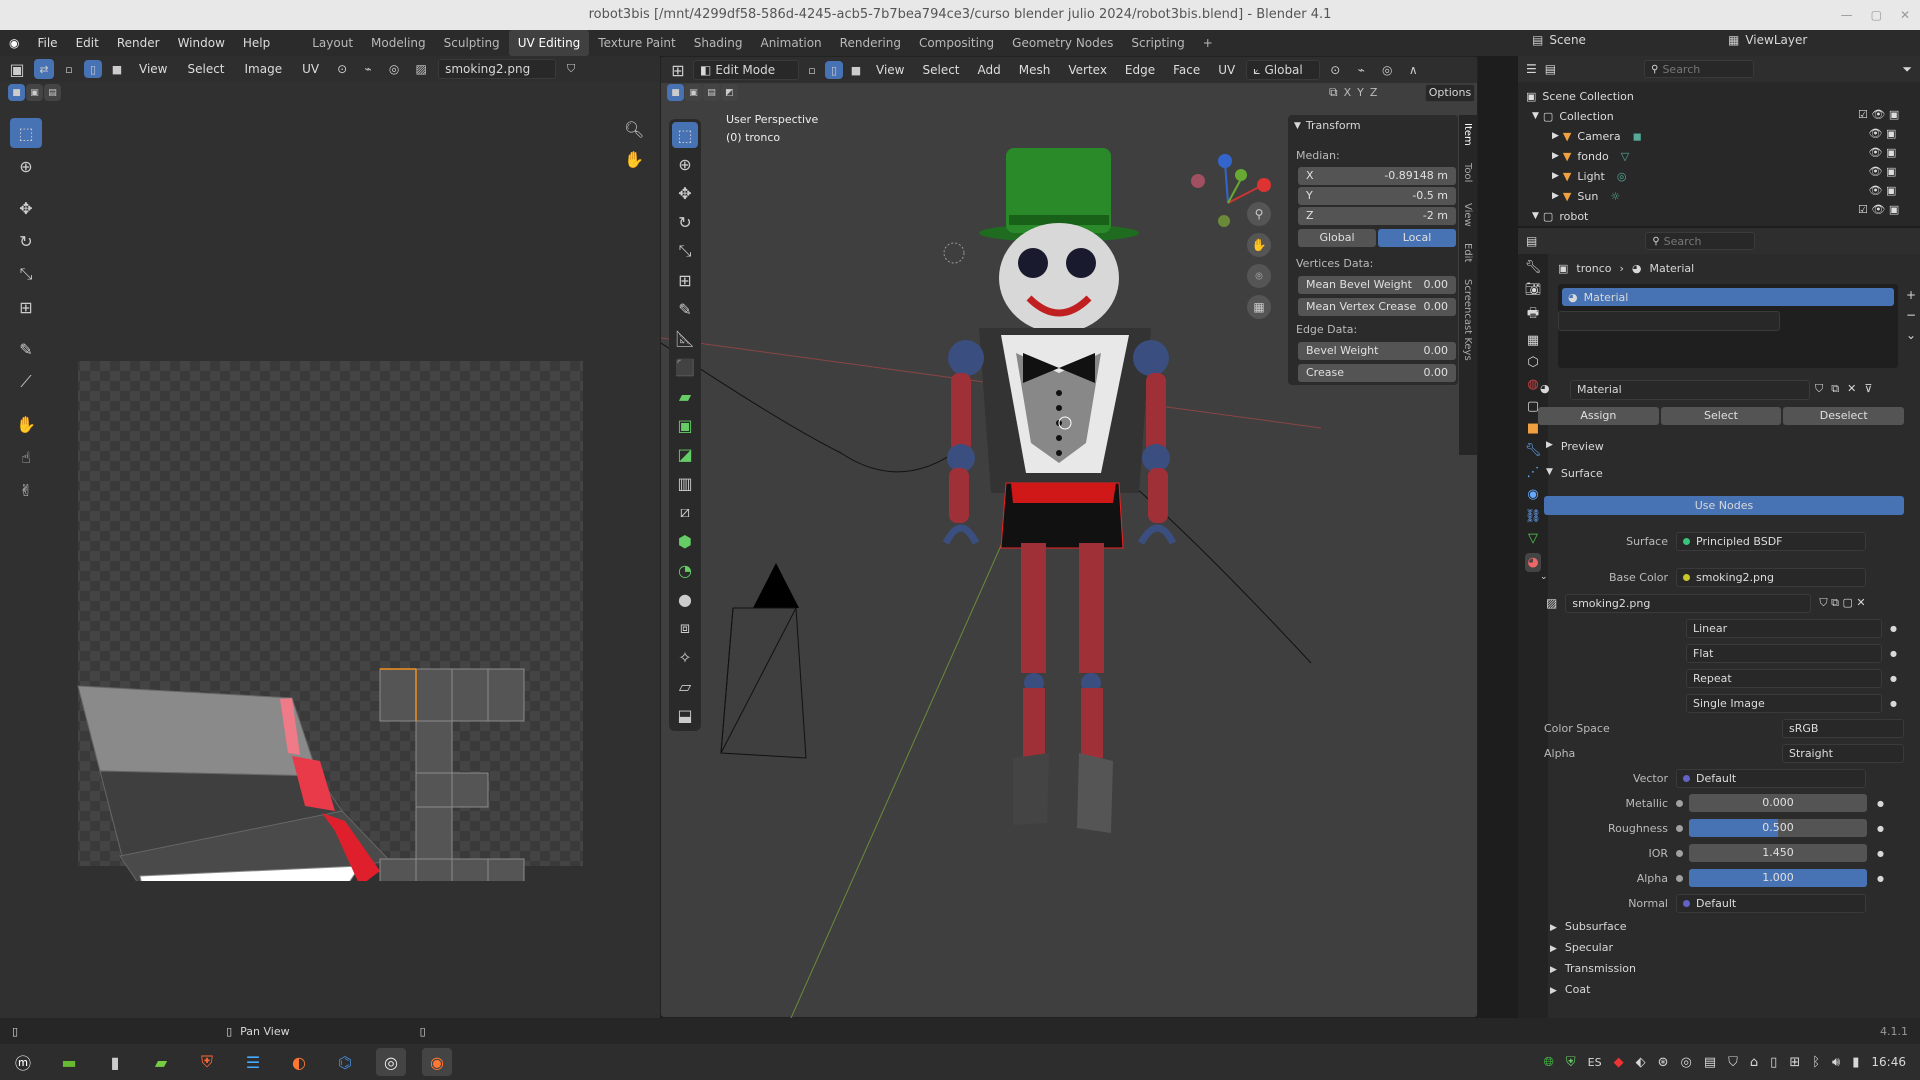 This screenshot has height=1080, width=1920. What do you see at coordinates (1532, 384) in the screenshot?
I see `world-tab-icon: ◍` at bounding box center [1532, 384].